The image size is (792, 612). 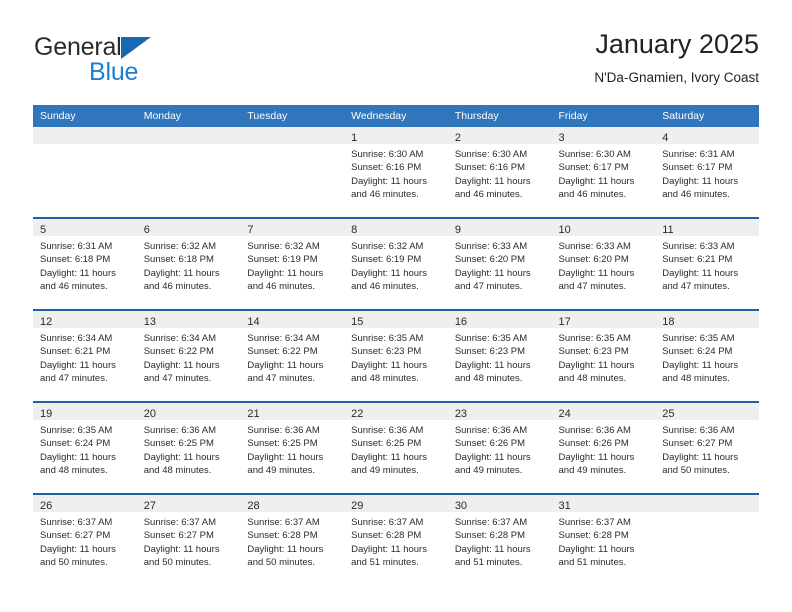 I want to click on daylight-text-line2: and 47 minutes., so click(x=177, y=379).